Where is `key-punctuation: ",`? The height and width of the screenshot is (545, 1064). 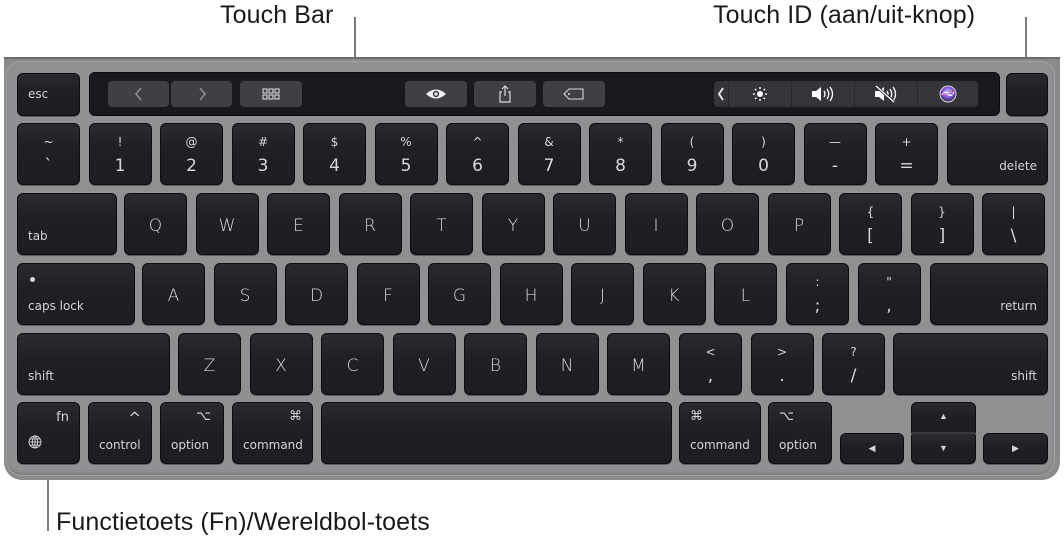 key-punctuation: ", is located at coordinates (889, 294).